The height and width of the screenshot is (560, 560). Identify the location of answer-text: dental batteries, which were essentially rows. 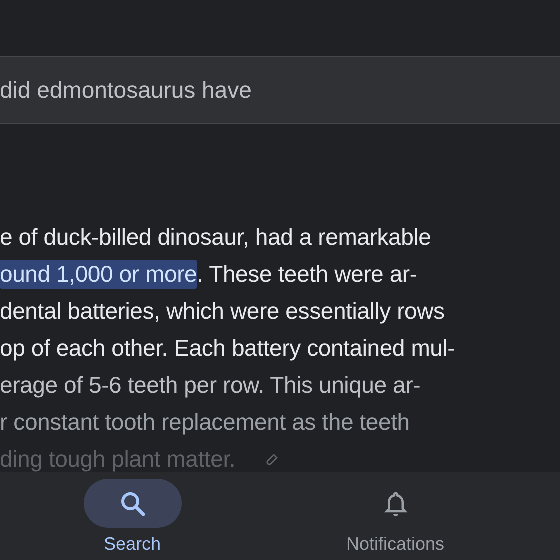
(222, 311).